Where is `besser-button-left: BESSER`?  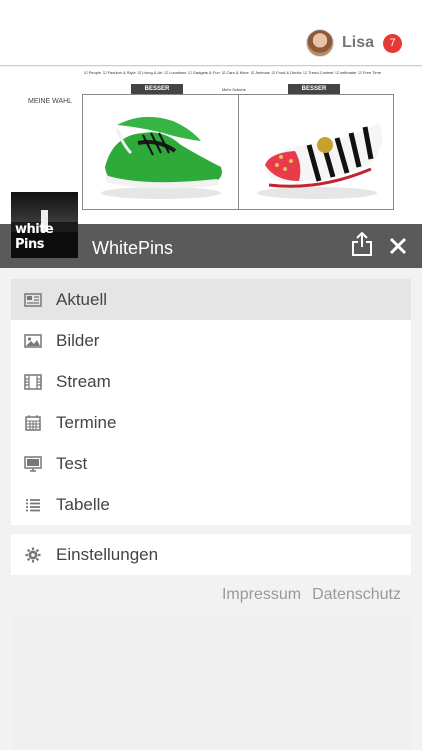 besser-button-left: BESSER is located at coordinates (157, 89).